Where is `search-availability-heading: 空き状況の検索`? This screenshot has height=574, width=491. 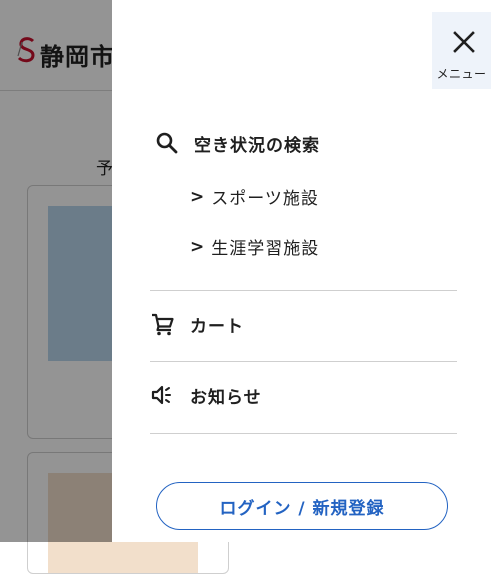
search-availability-heading: 空き状況の検索 is located at coordinates (237, 143).